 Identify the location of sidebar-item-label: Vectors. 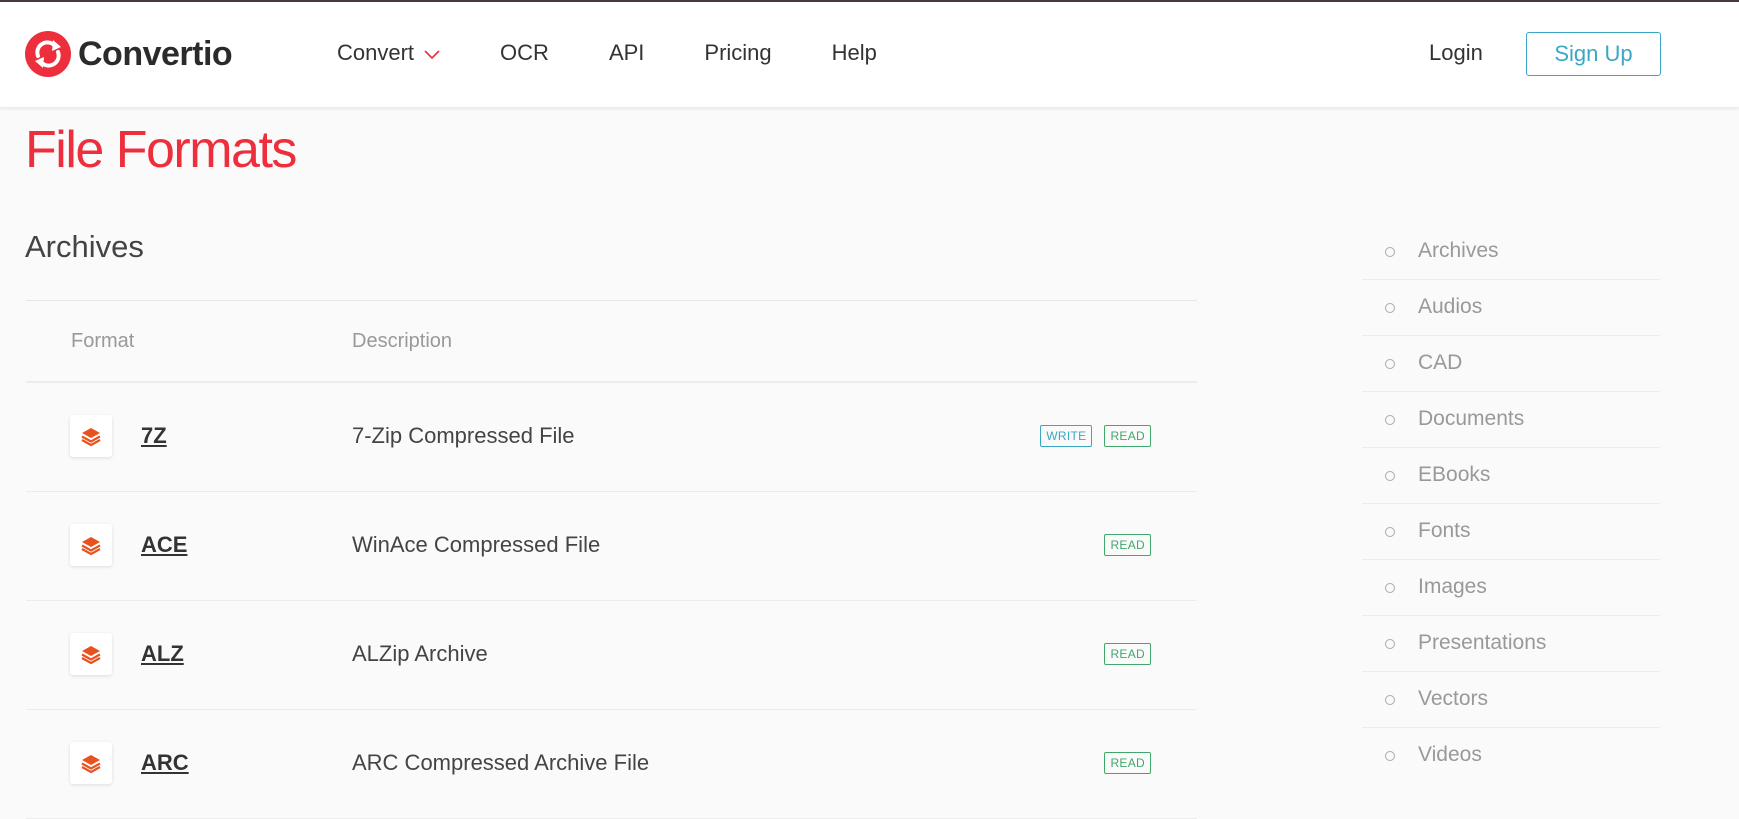
(1453, 698).